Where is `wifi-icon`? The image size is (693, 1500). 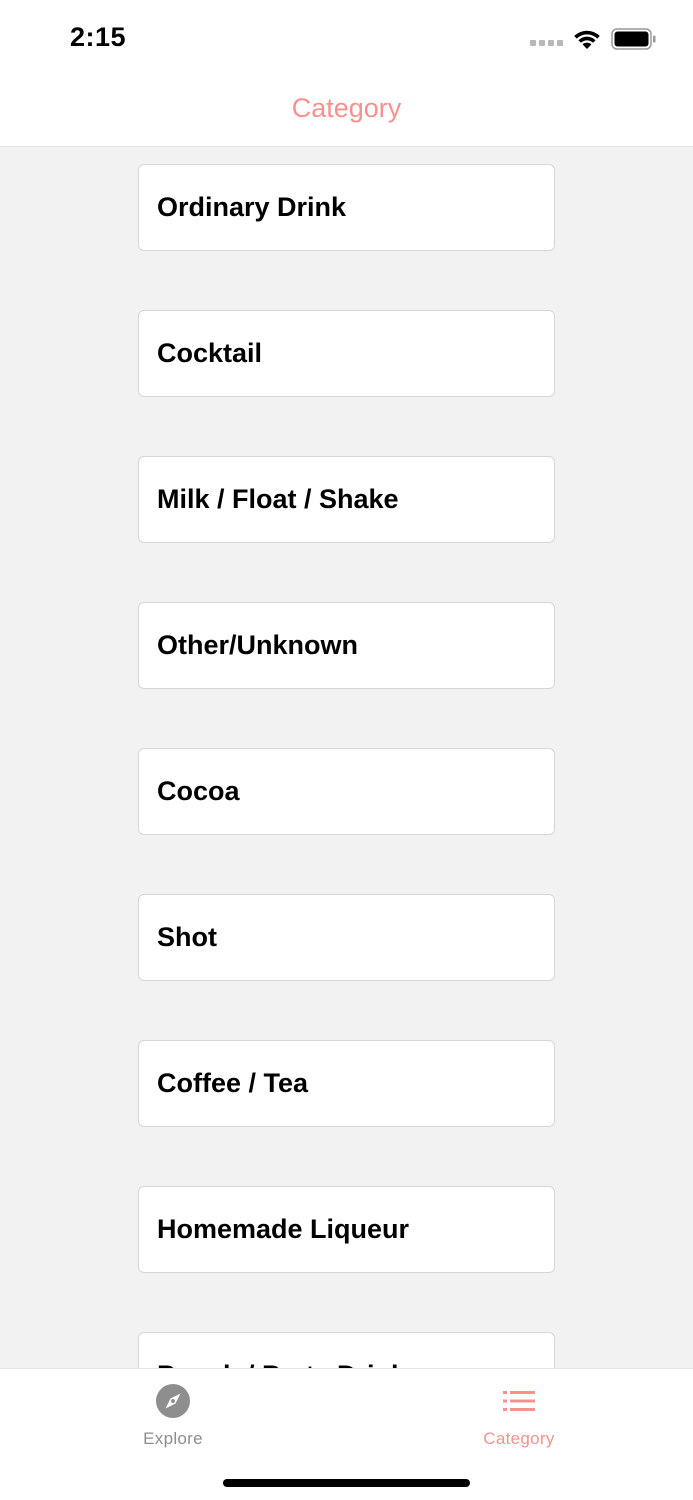
wifi-icon is located at coordinates (587, 39).